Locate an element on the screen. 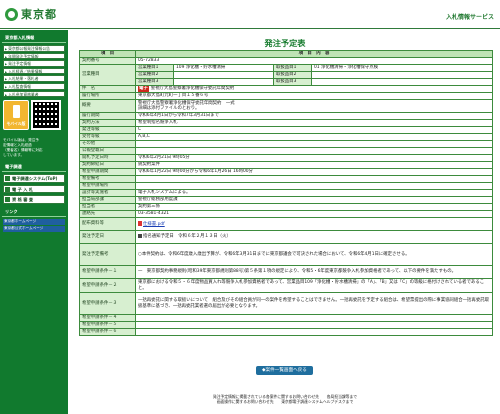 This screenshot has height=414, width=500. col-header-content: 項 目 内 容 is located at coordinates (314, 54).